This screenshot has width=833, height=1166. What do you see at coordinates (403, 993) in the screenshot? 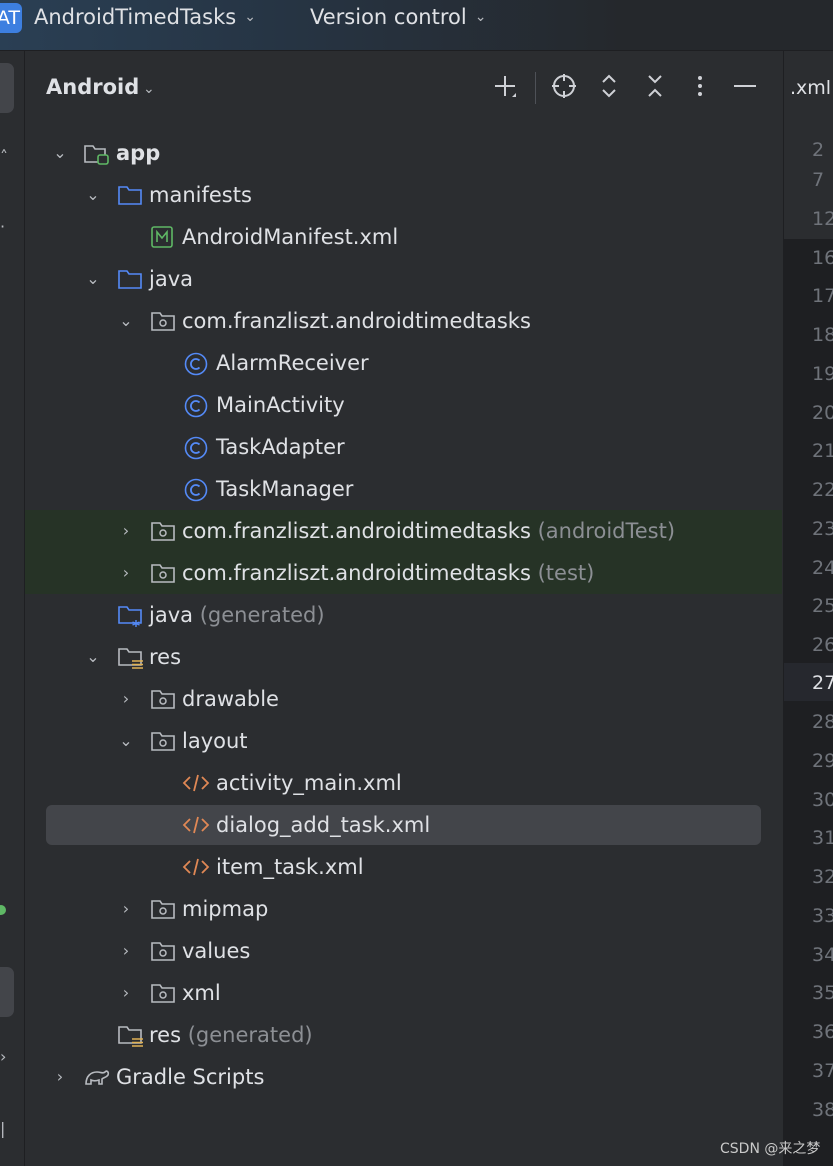
I see `tree-node-xml: › xml` at bounding box center [403, 993].